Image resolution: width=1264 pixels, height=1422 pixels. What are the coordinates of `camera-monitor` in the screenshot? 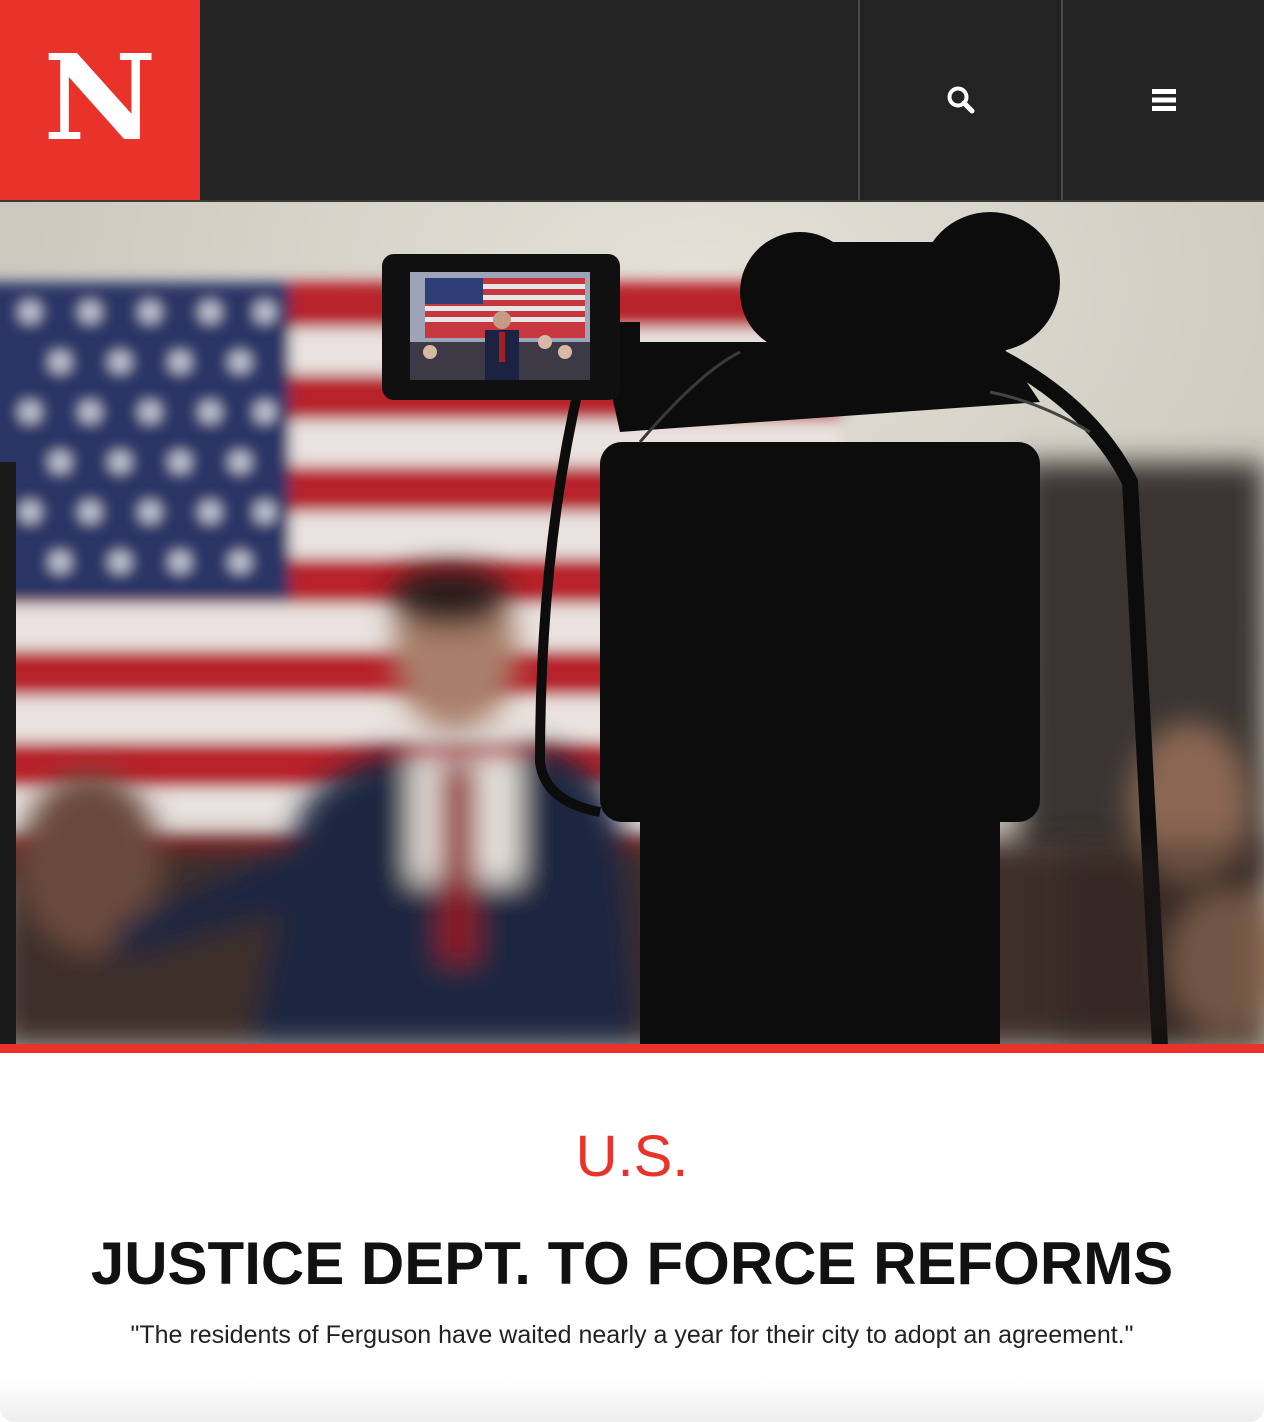 It's located at (501, 327).